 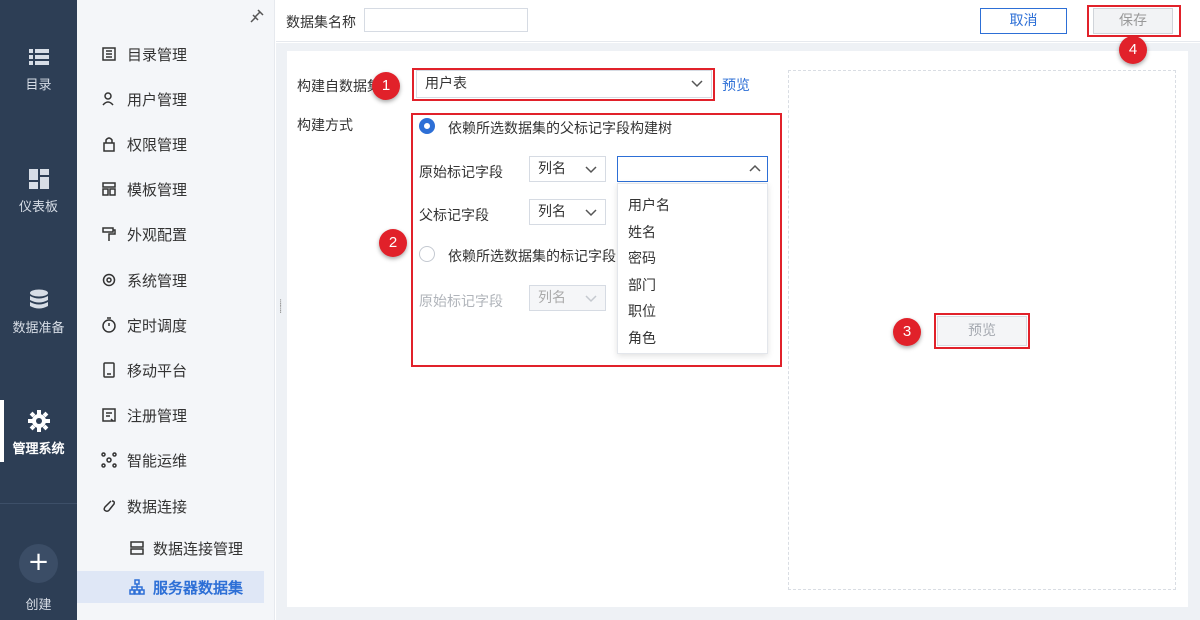 I want to click on menu-item-label: 用户管理, so click(x=157, y=99).